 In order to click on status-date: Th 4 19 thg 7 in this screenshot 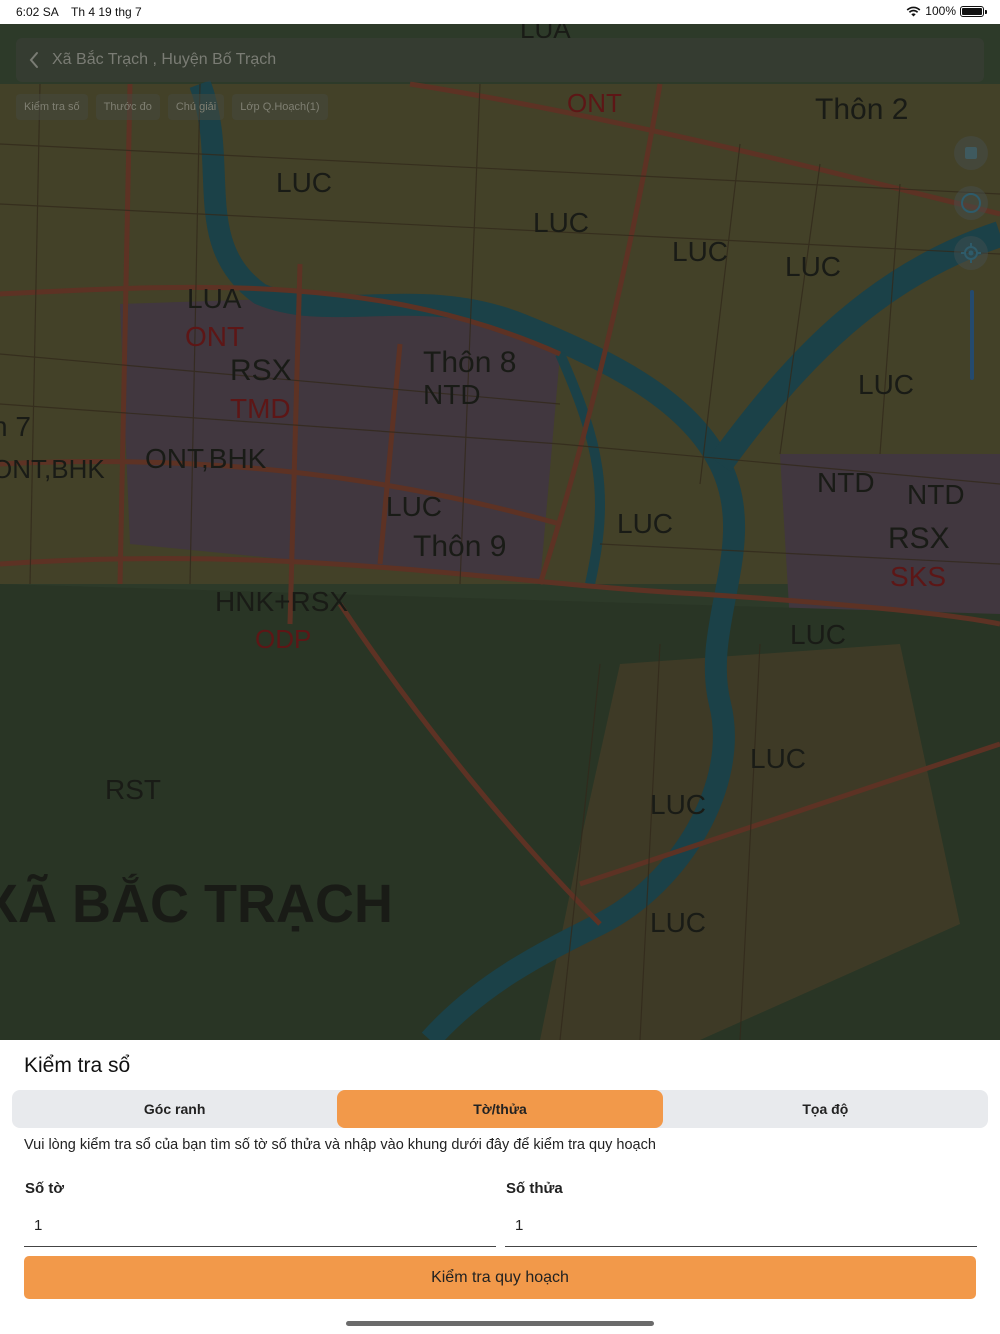, I will do `click(106, 12)`.